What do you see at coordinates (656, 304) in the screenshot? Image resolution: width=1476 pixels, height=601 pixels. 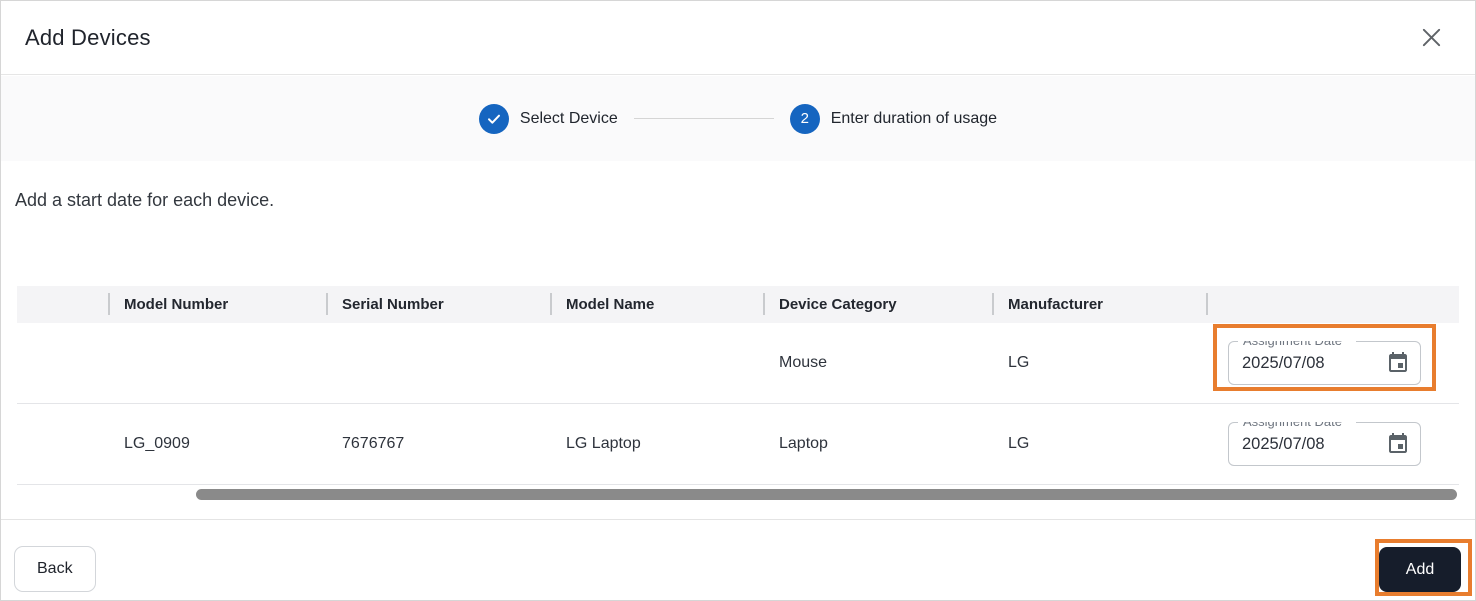 I see `column-header-model-name: Model Name` at bounding box center [656, 304].